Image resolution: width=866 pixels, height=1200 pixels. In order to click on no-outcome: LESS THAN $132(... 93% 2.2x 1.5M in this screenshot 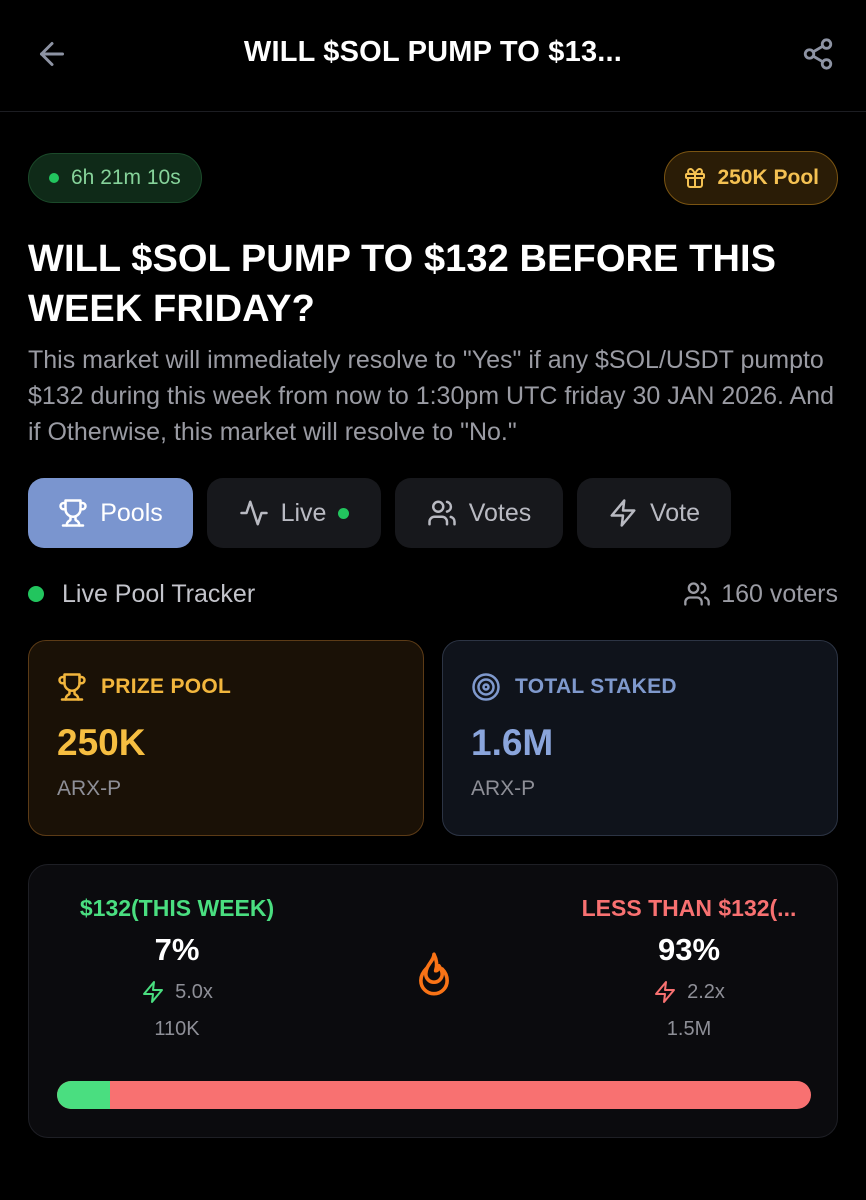, I will do `click(689, 968)`.